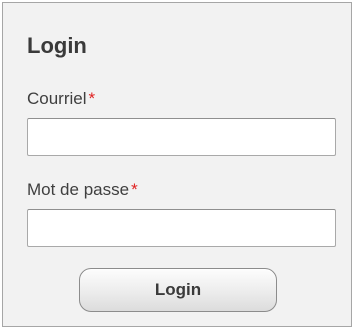 The height and width of the screenshot is (329, 355). What do you see at coordinates (57, 45) in the screenshot?
I see `login-title: Login` at bounding box center [57, 45].